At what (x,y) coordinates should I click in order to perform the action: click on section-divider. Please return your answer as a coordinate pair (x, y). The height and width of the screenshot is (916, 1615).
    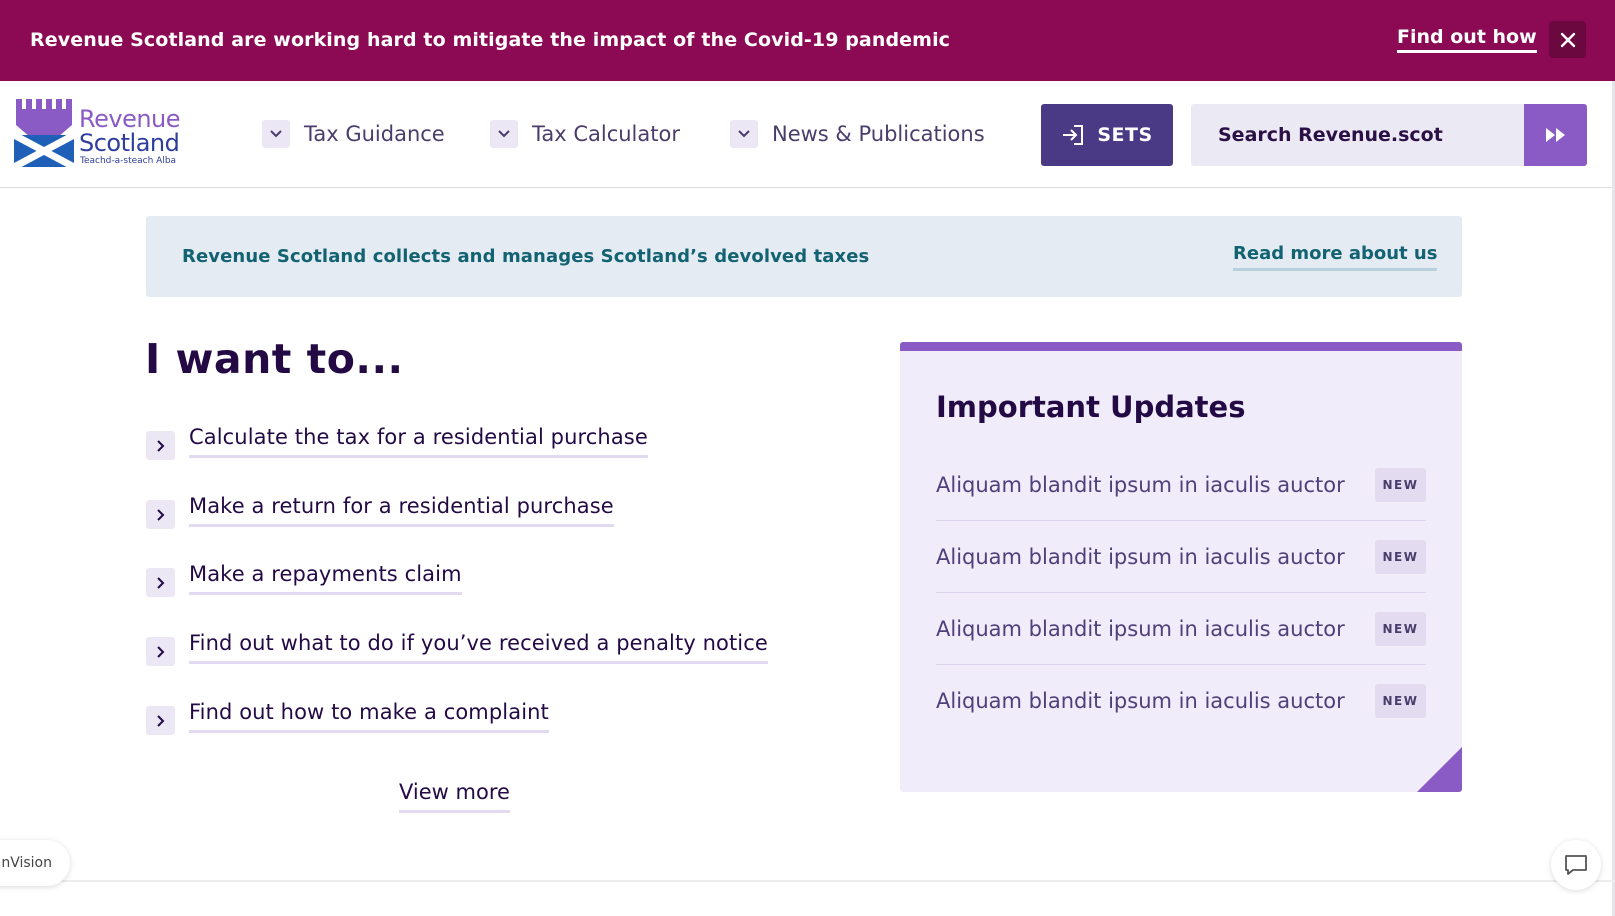
    Looking at the image, I should click on (807, 881).